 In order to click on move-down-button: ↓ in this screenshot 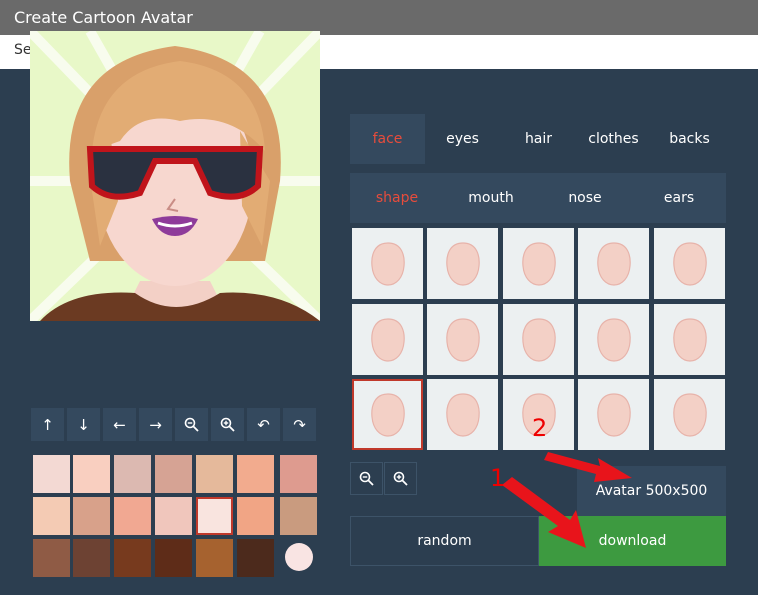, I will do `click(83, 424)`.